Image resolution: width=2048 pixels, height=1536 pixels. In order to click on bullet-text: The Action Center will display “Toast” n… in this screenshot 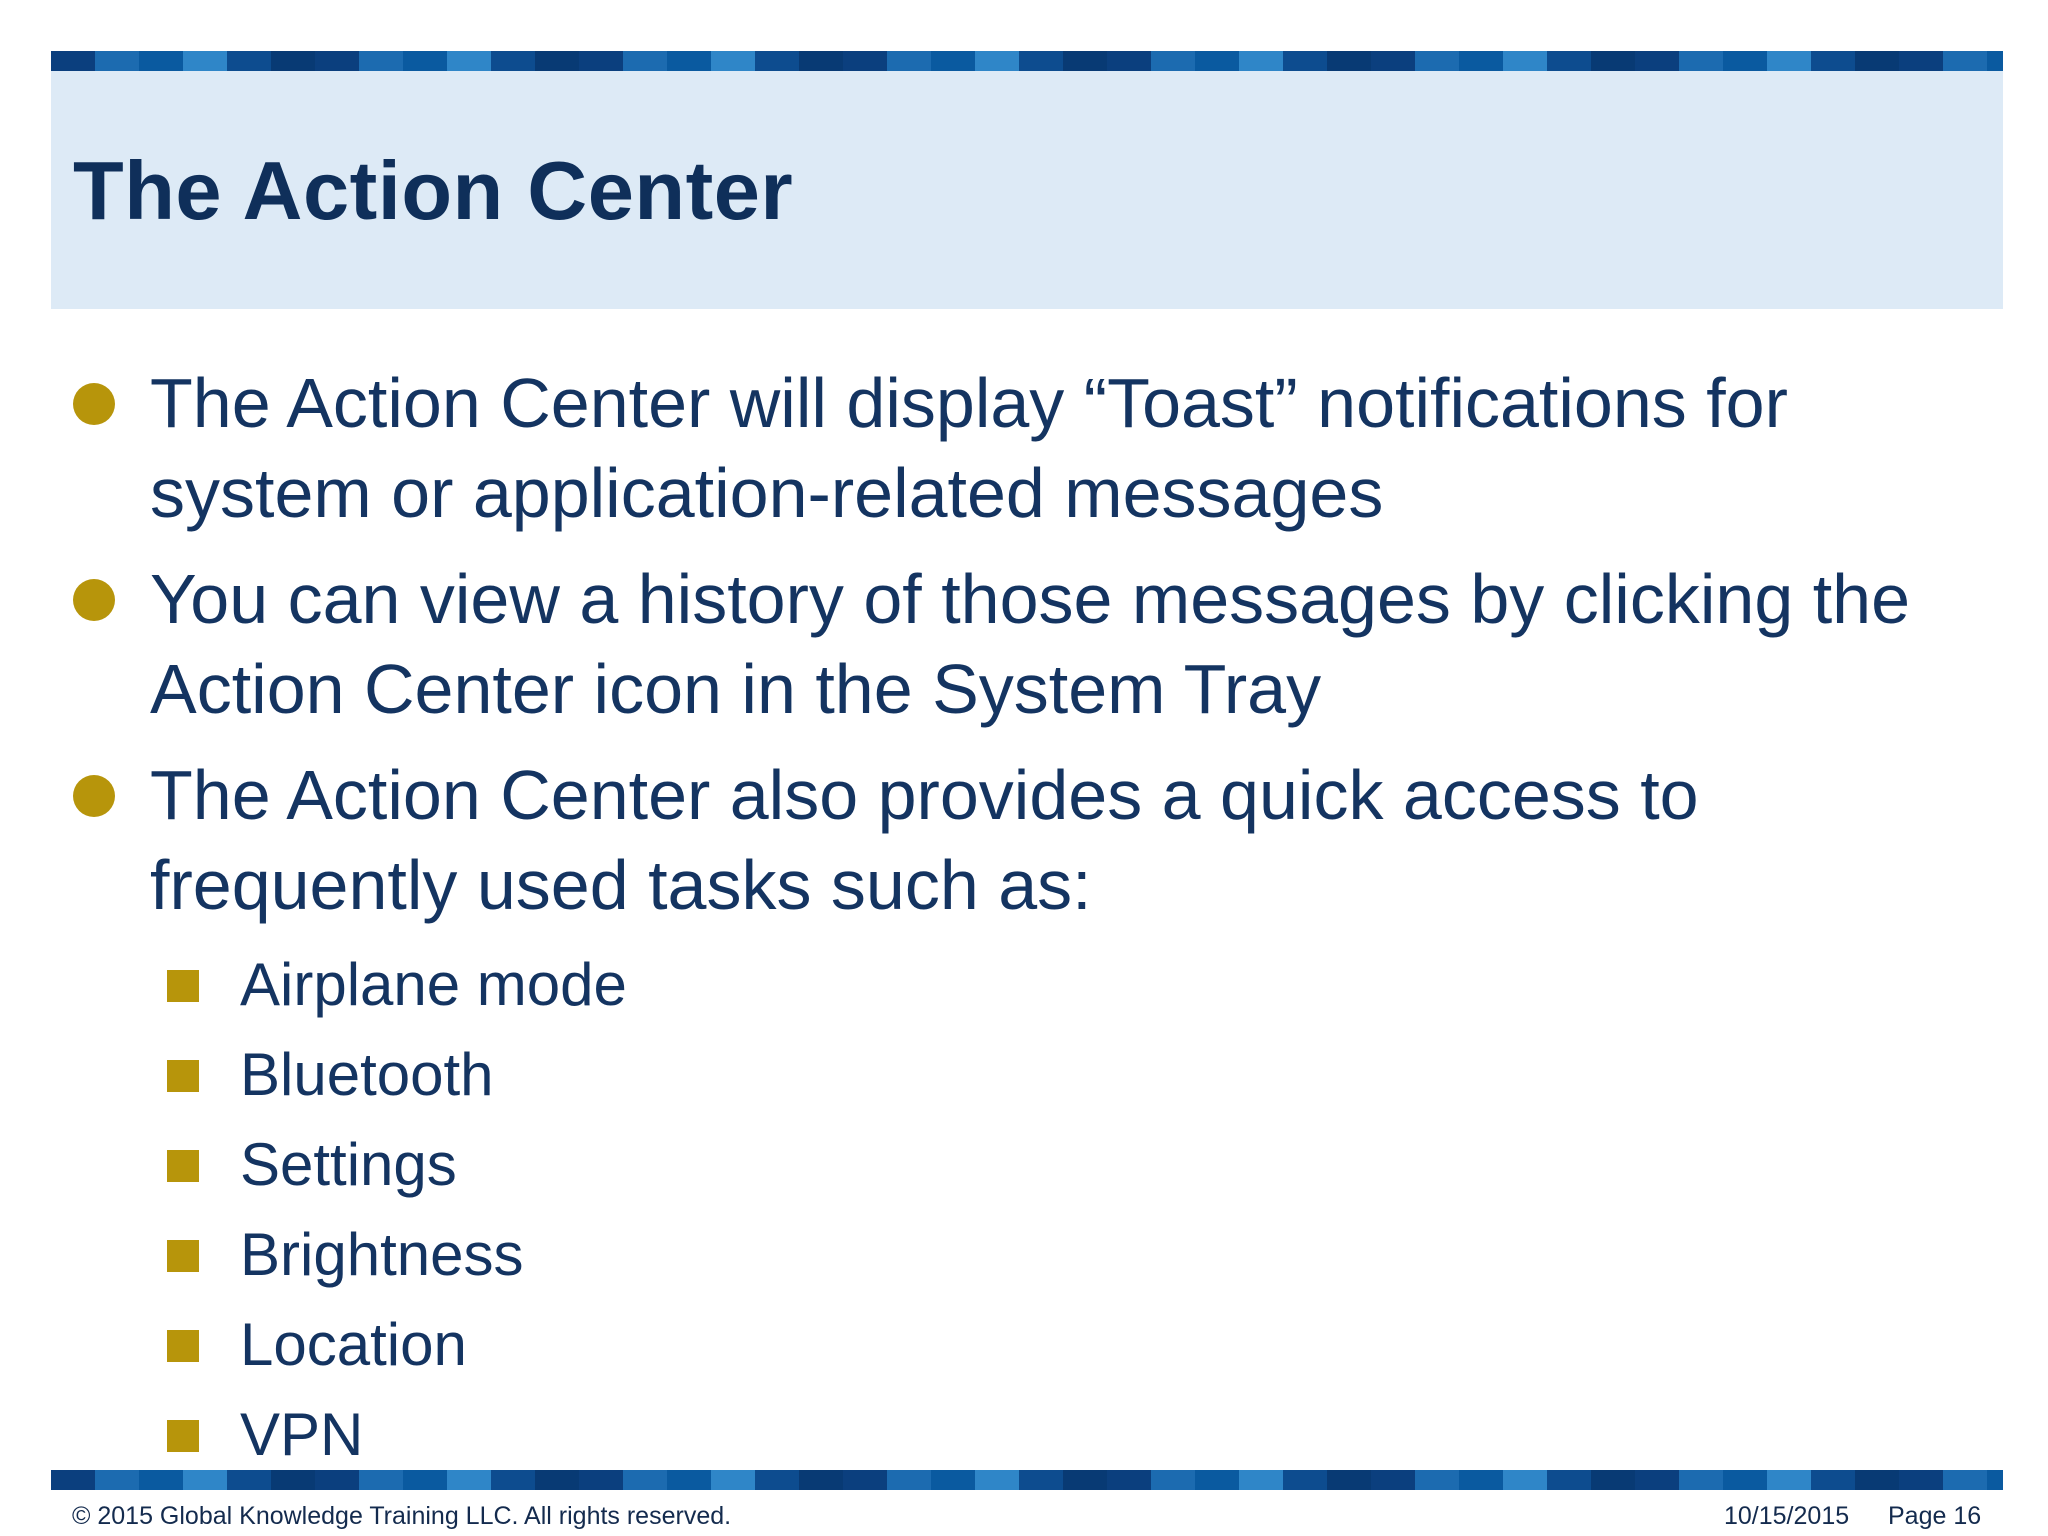, I will do `click(969, 448)`.